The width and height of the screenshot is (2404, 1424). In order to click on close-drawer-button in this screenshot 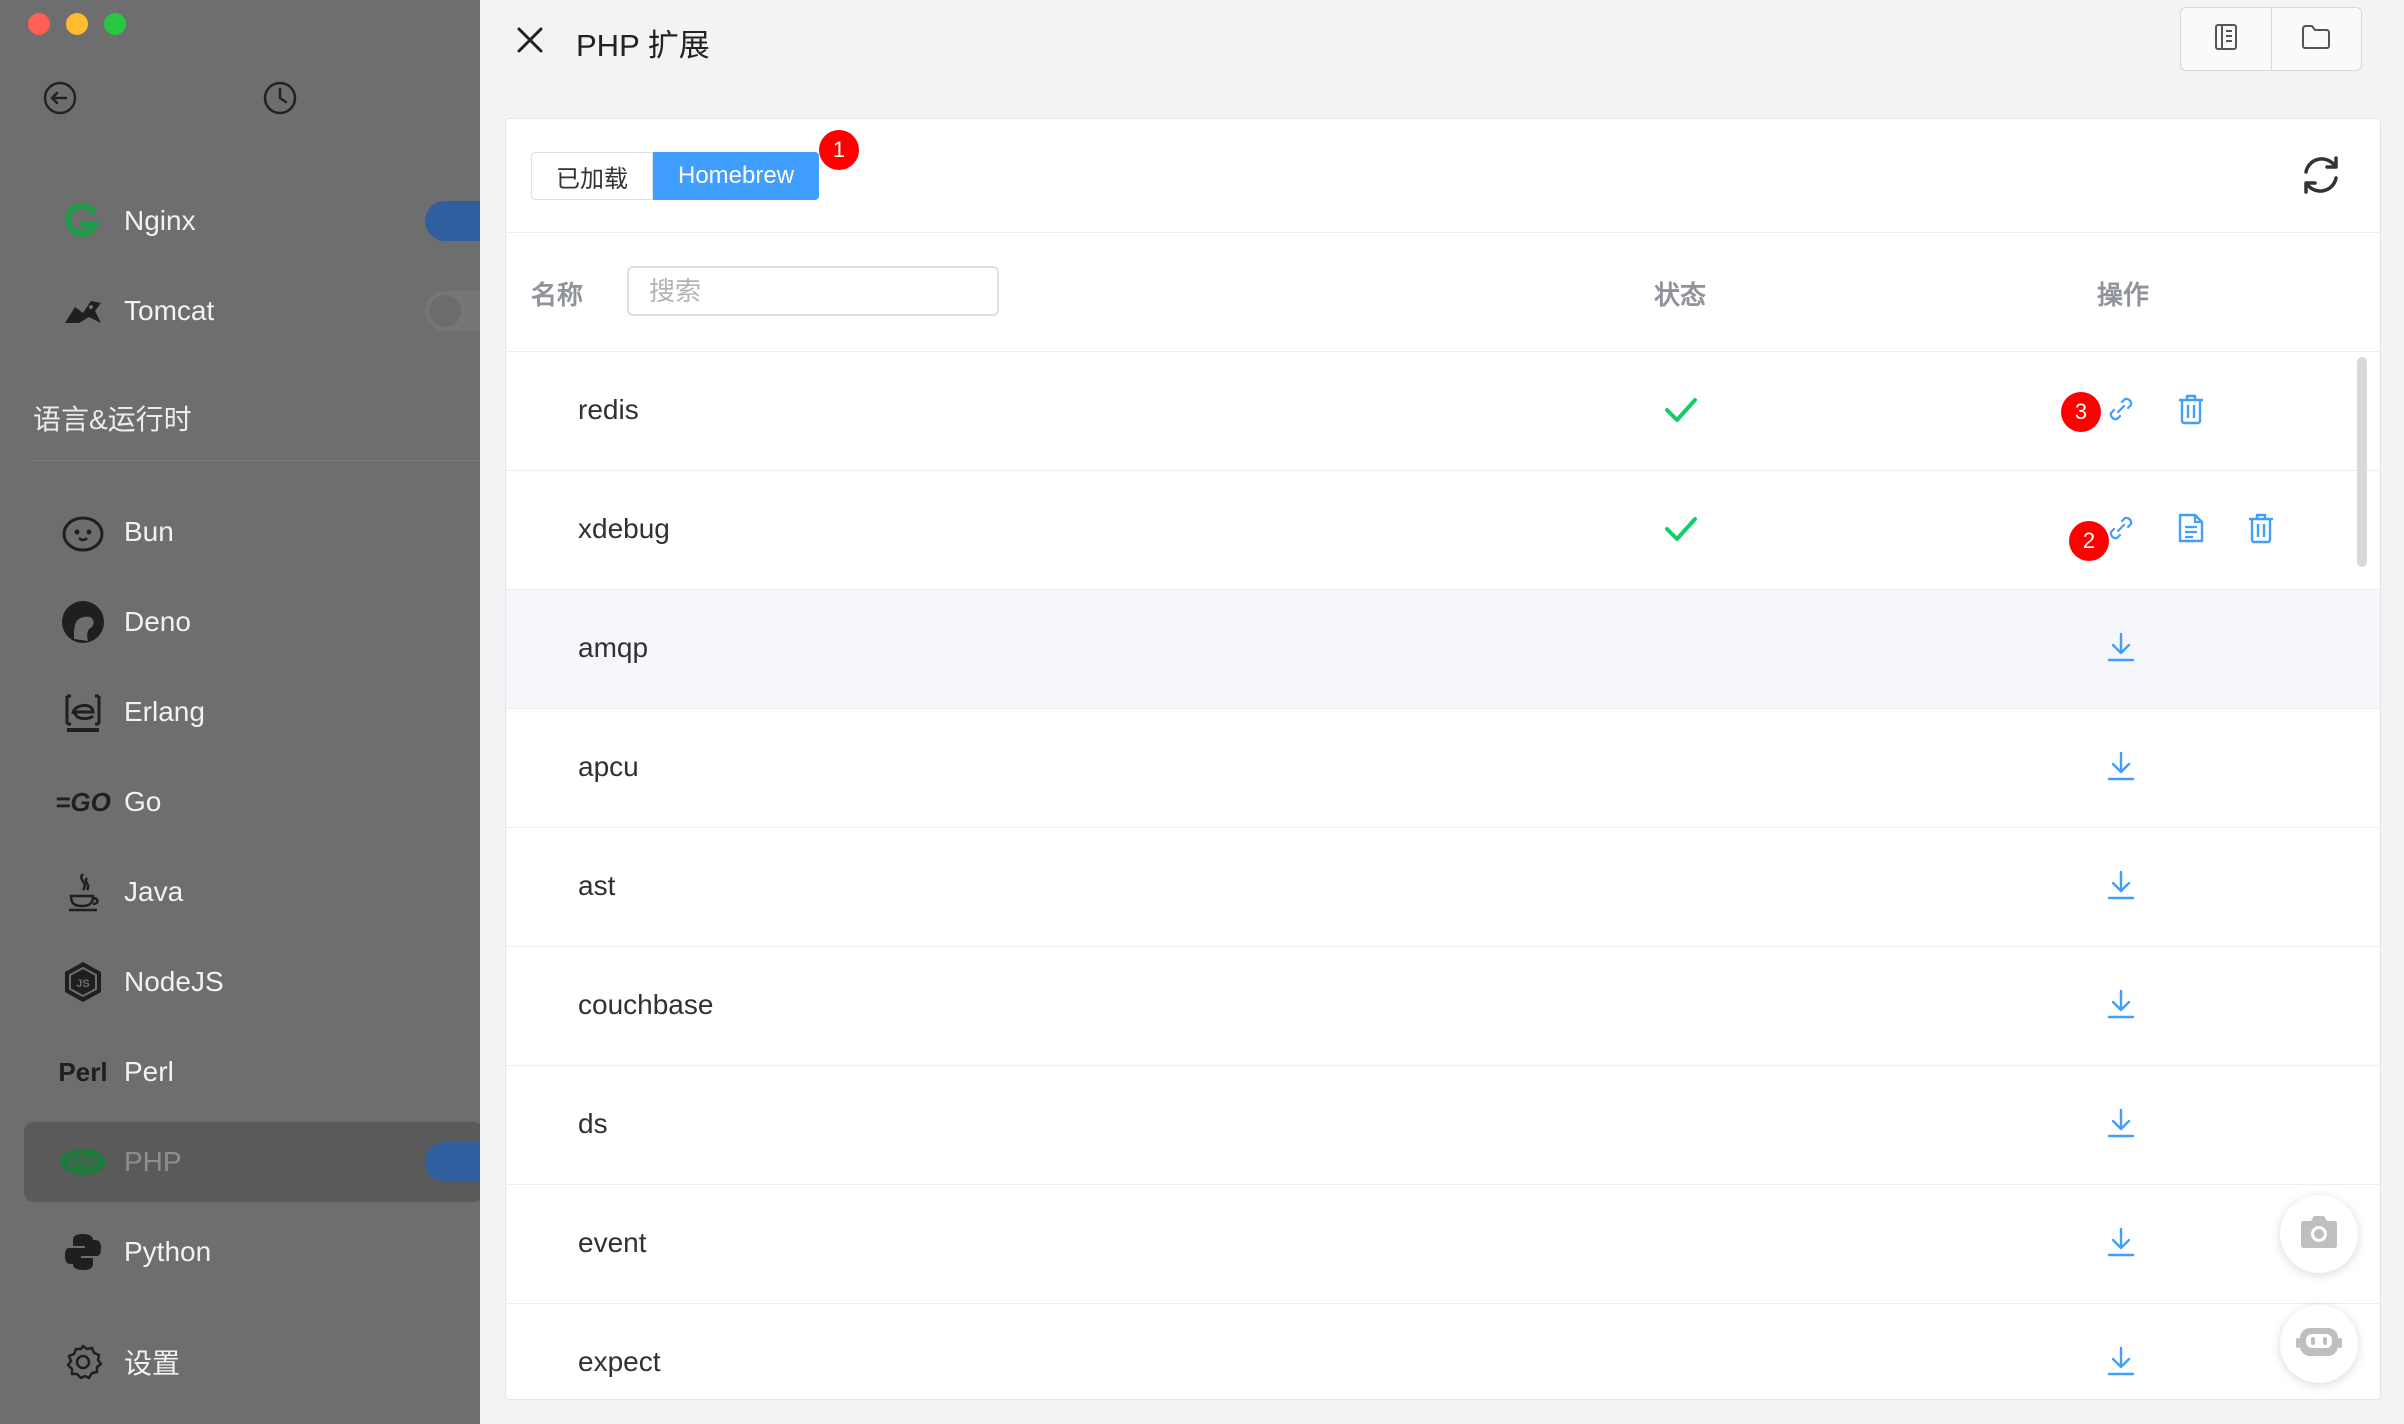, I will do `click(530, 42)`.